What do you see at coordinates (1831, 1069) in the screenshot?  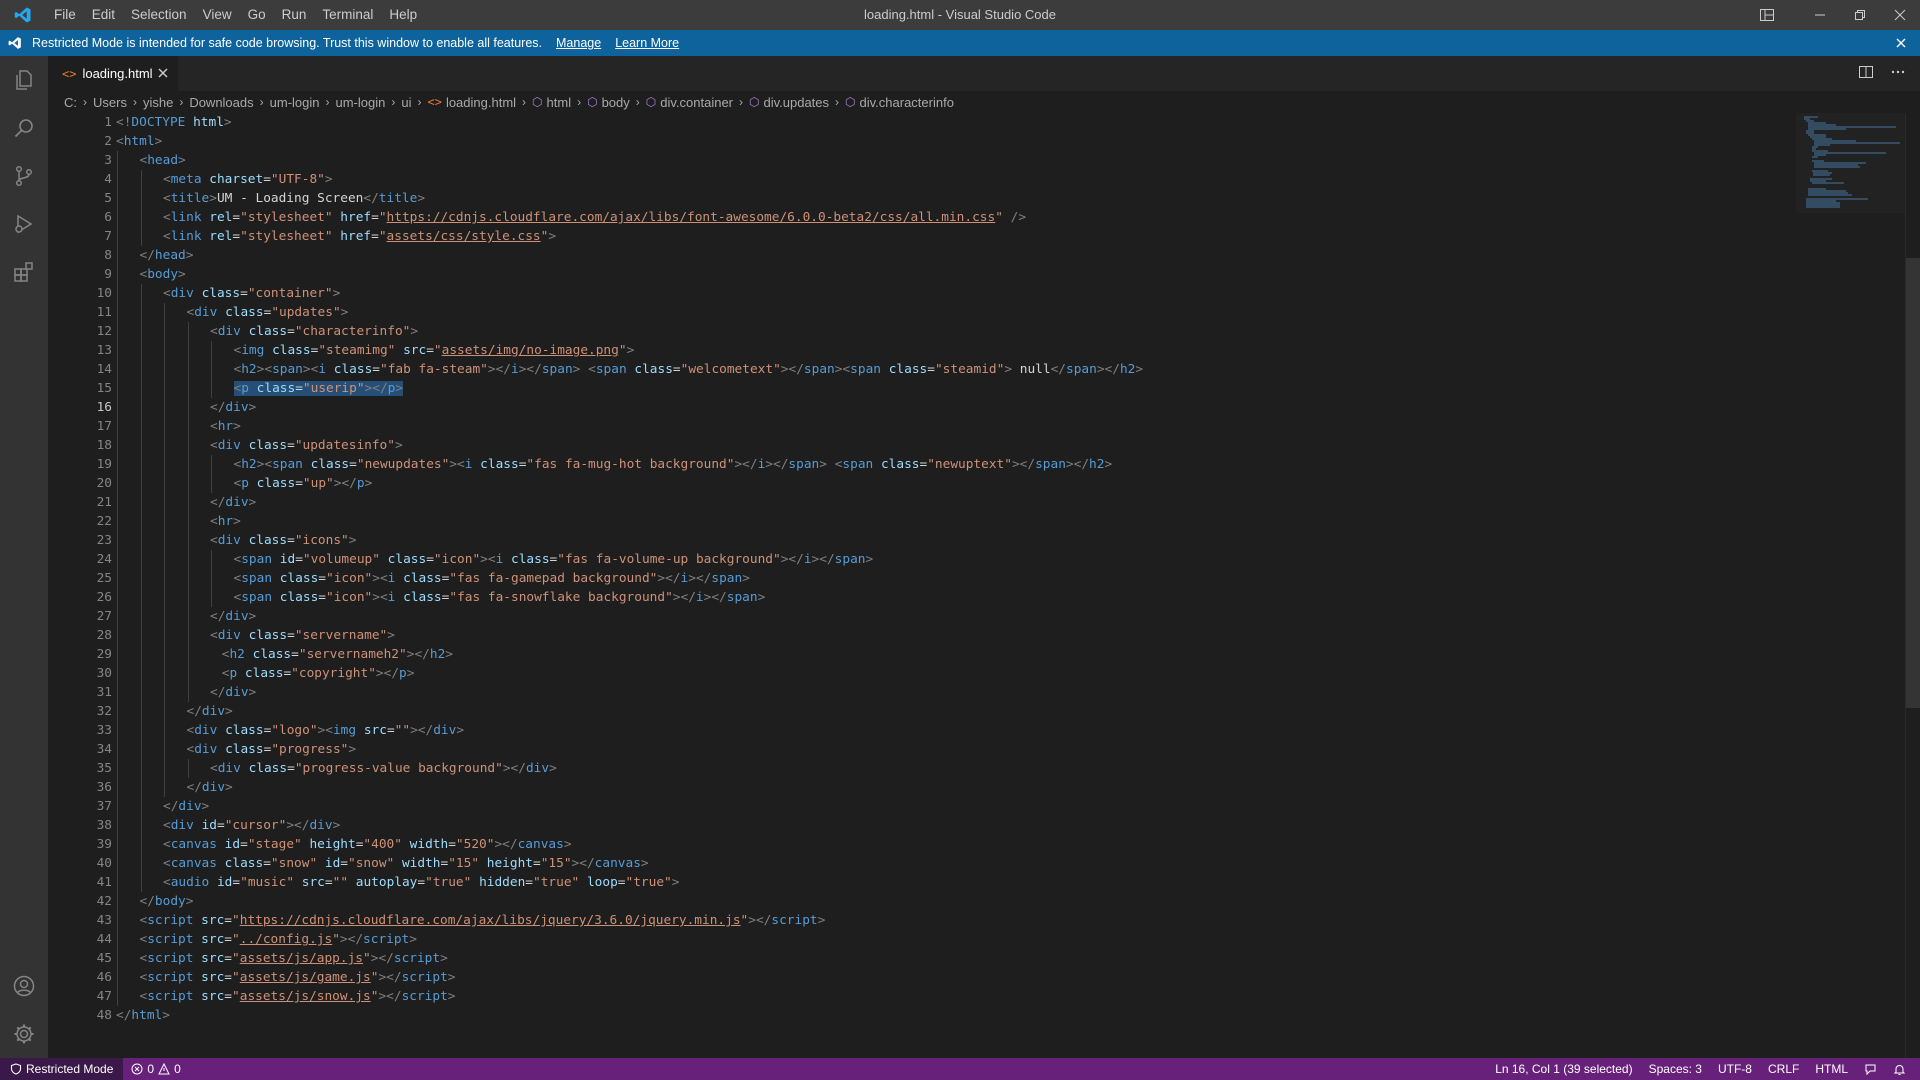 I see `language-mode: HTML` at bounding box center [1831, 1069].